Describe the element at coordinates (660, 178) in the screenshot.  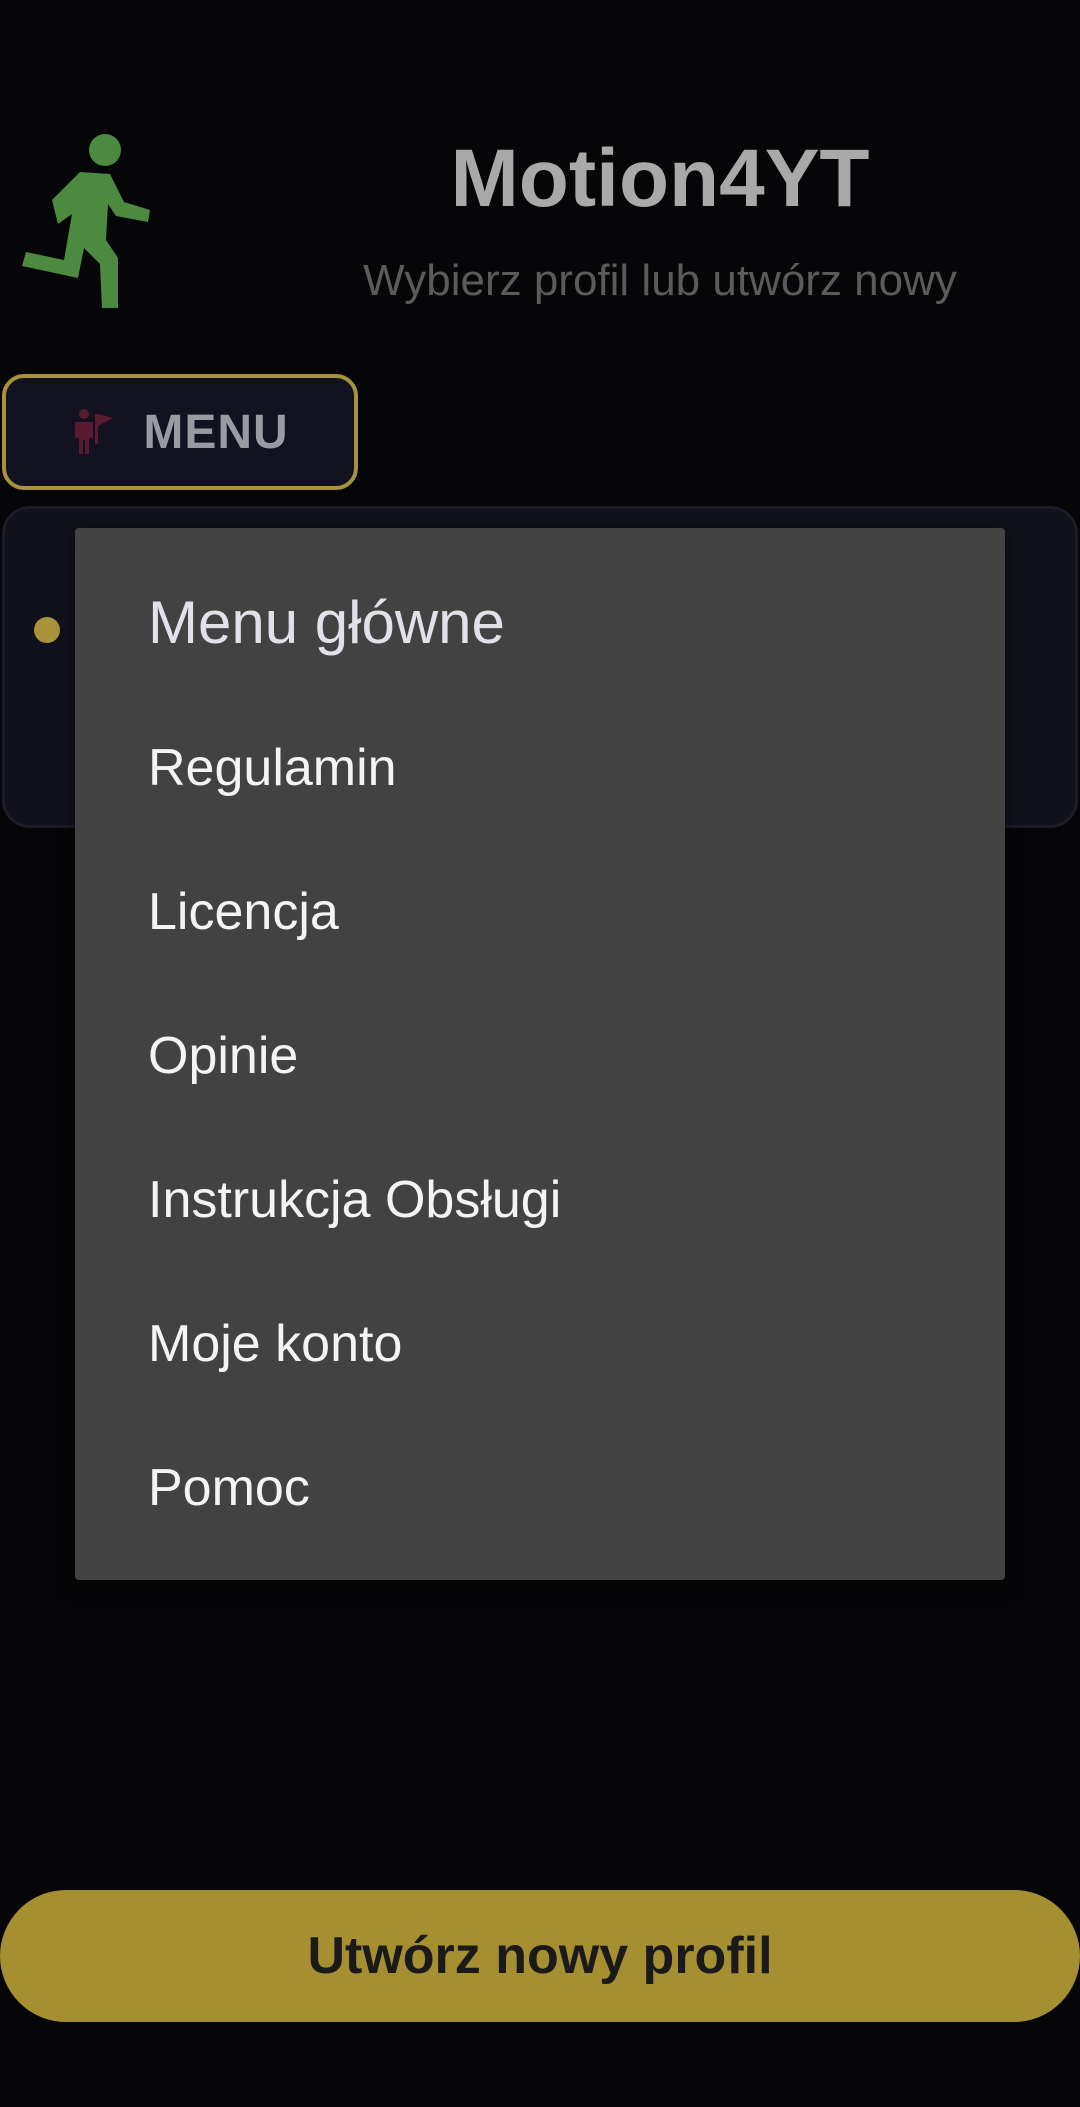
I see `app-title: Motion4YT` at that location.